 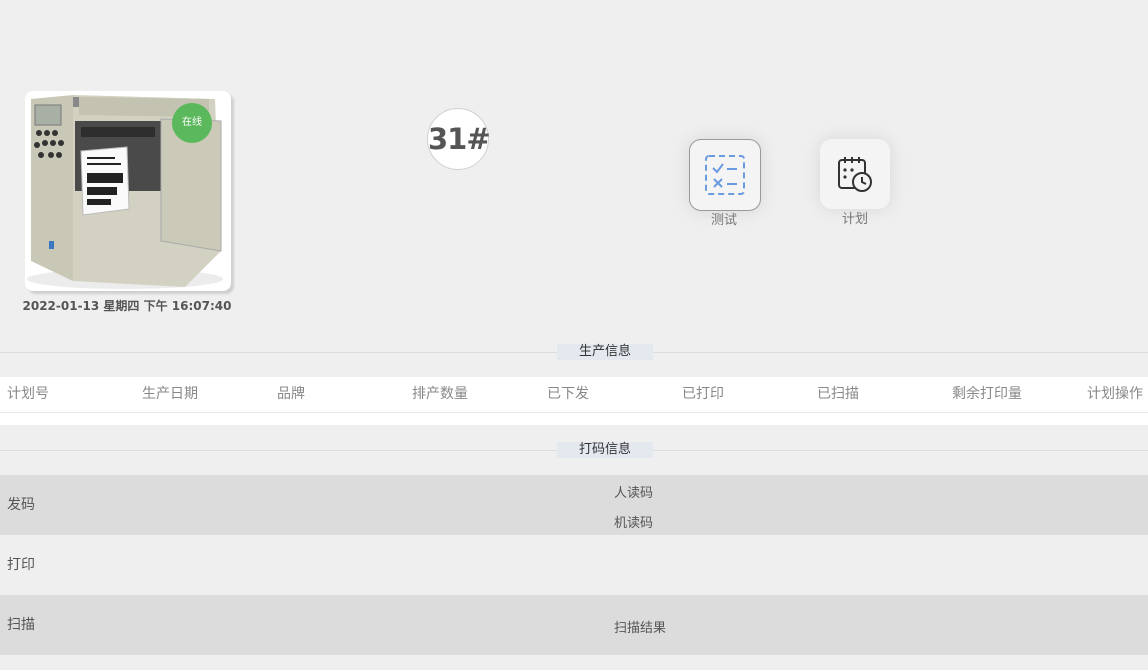 I want to click on checklist-icon, so click(x=725, y=175).